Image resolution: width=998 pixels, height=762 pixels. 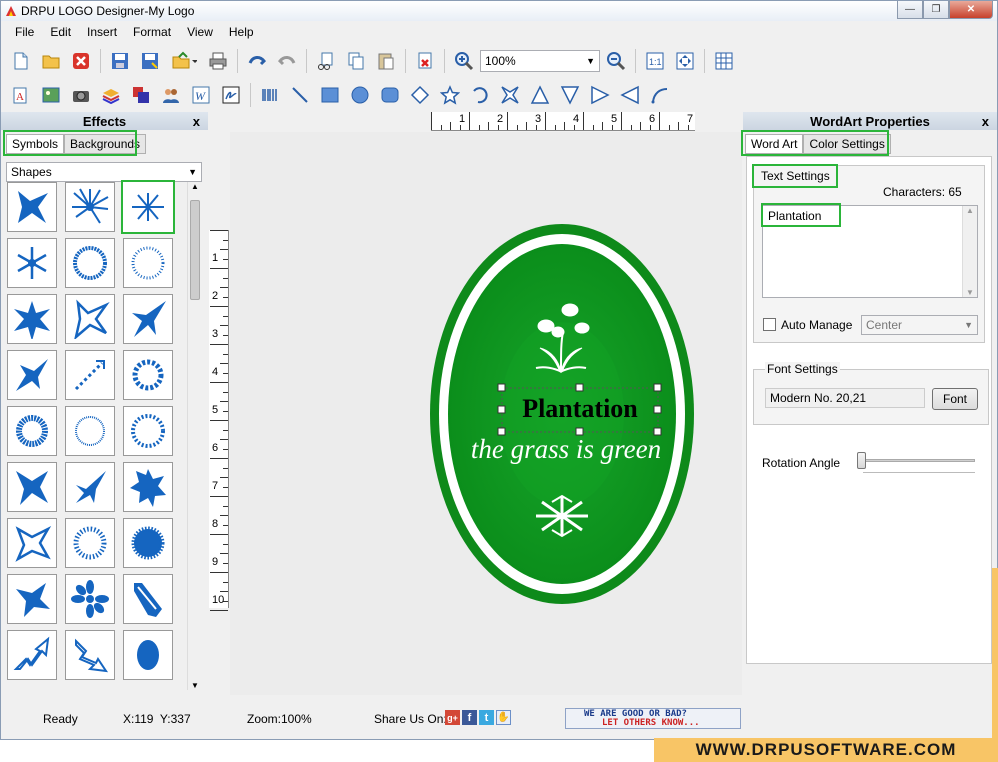 What do you see at coordinates (685, 61) in the screenshot?
I see `fit-button` at bounding box center [685, 61].